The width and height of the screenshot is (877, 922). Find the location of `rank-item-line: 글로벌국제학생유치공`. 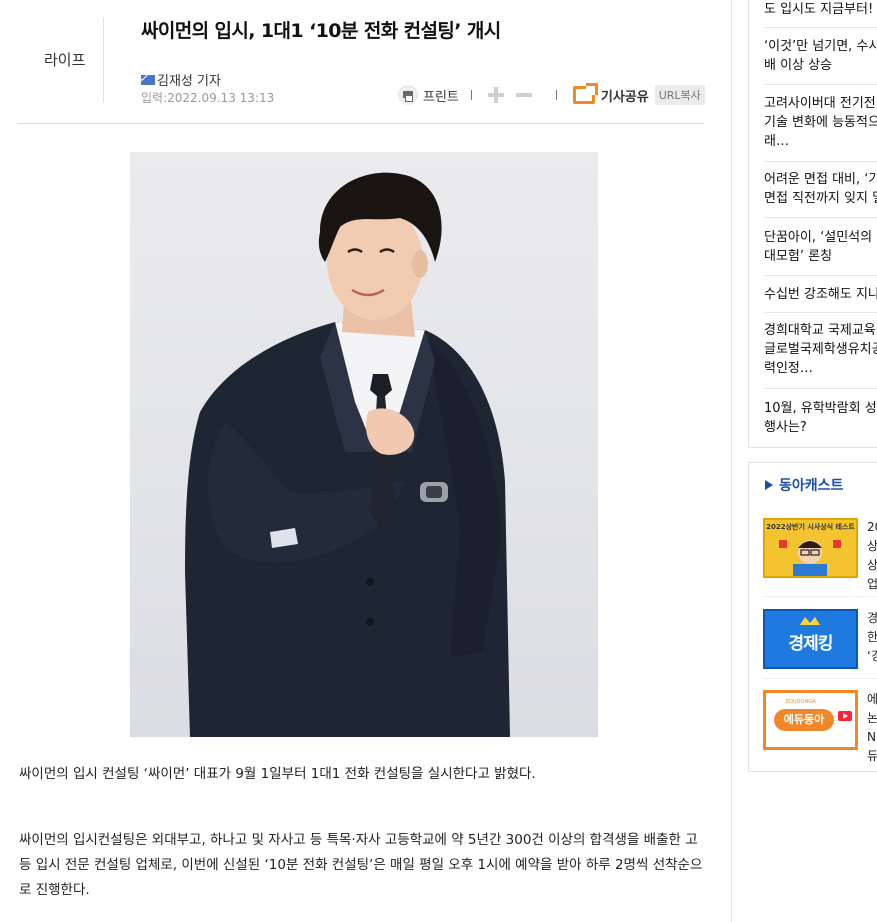

rank-item-line: 글로벌국제학생유치공 is located at coordinates (820, 349).